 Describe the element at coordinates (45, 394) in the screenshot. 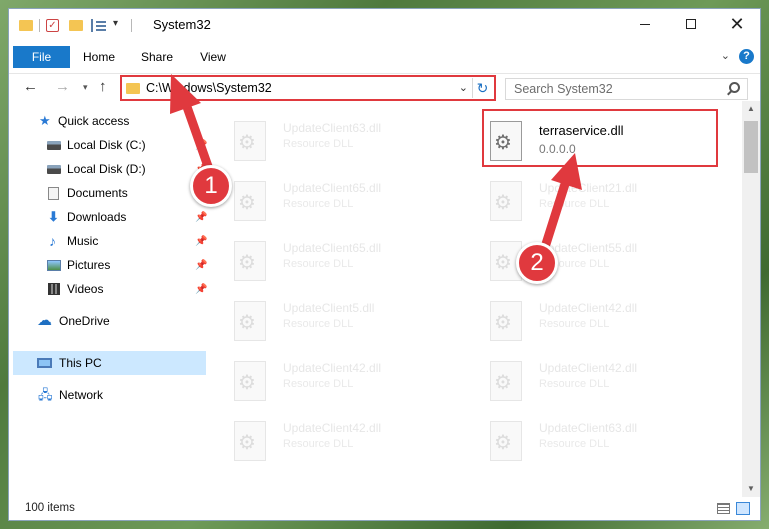

I see `network-icon: 🖧` at that location.